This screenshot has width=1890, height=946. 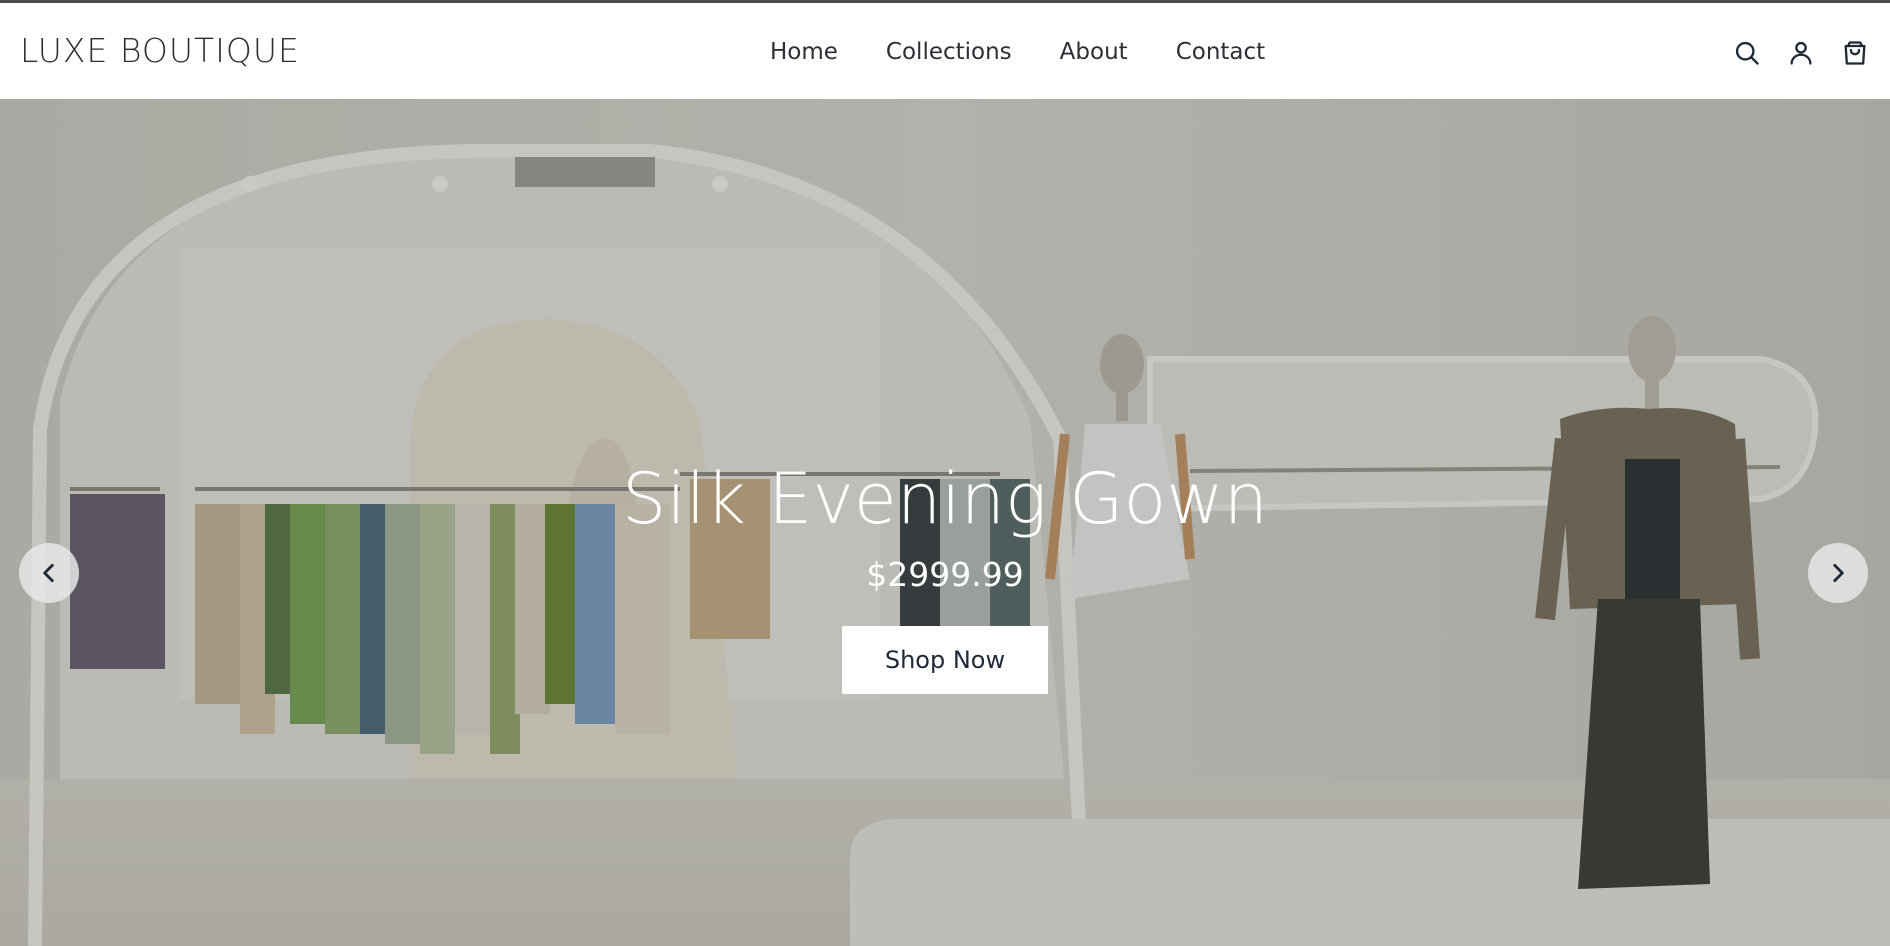 What do you see at coordinates (804, 52) in the screenshot?
I see `nav-home-link: Home` at bounding box center [804, 52].